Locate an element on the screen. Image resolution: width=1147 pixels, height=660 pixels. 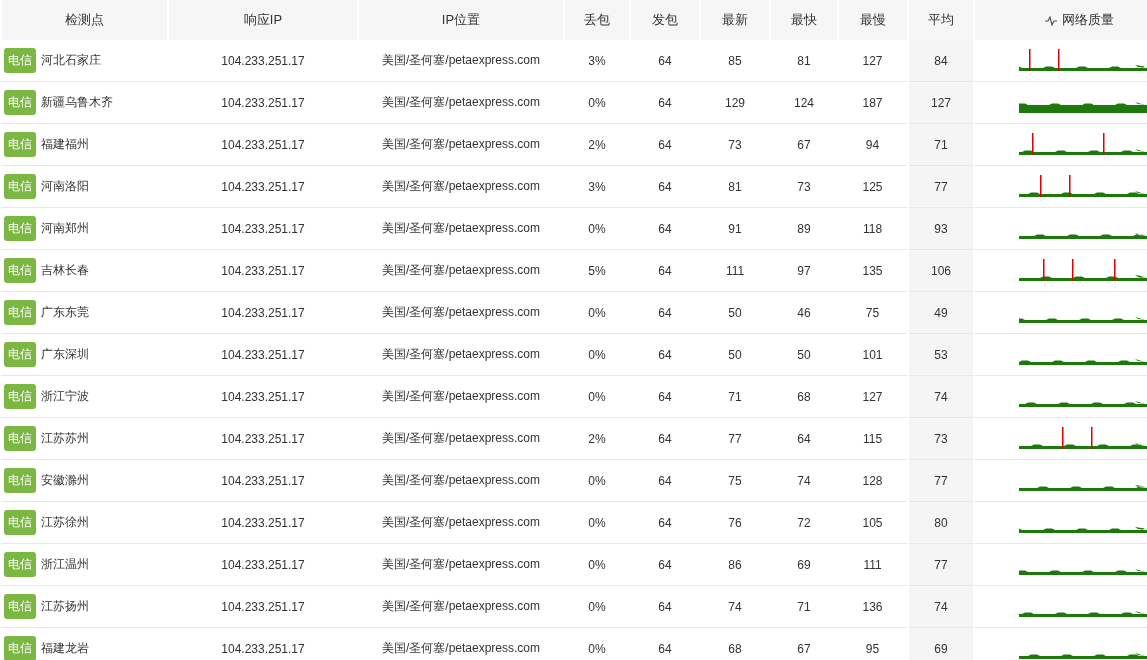
column-header: 平均 is located at coordinates (941, 20).